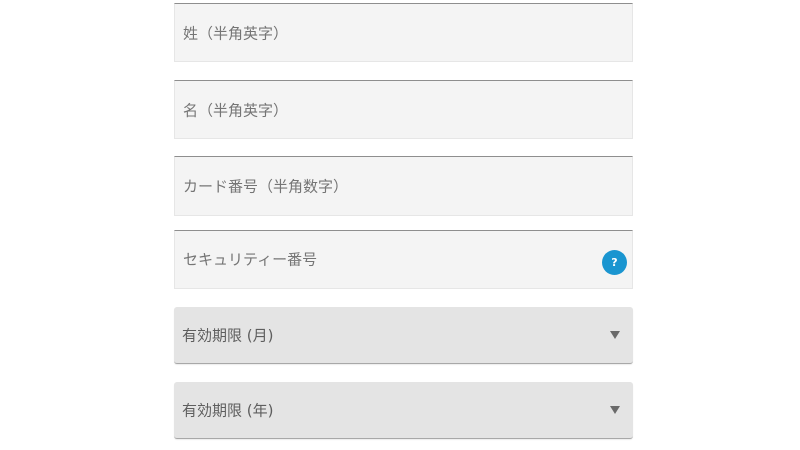  Describe the element at coordinates (403, 410) in the screenshot. I see `expiry-year-select: 有効期限 (年)` at that location.